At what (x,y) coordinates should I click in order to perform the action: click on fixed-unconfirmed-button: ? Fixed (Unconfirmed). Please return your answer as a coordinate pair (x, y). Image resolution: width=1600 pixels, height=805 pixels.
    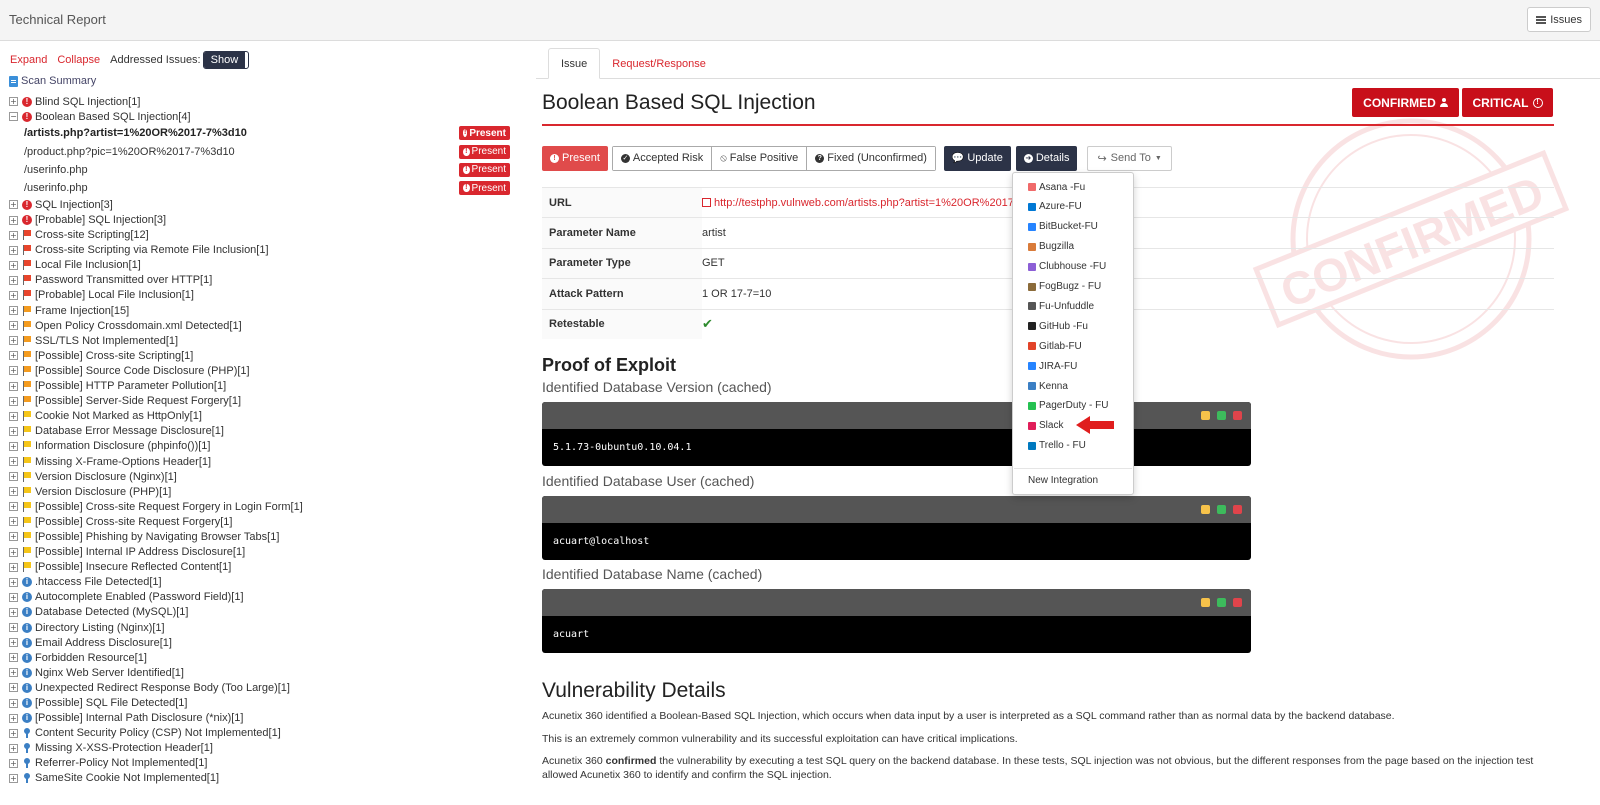
    Looking at the image, I should click on (871, 158).